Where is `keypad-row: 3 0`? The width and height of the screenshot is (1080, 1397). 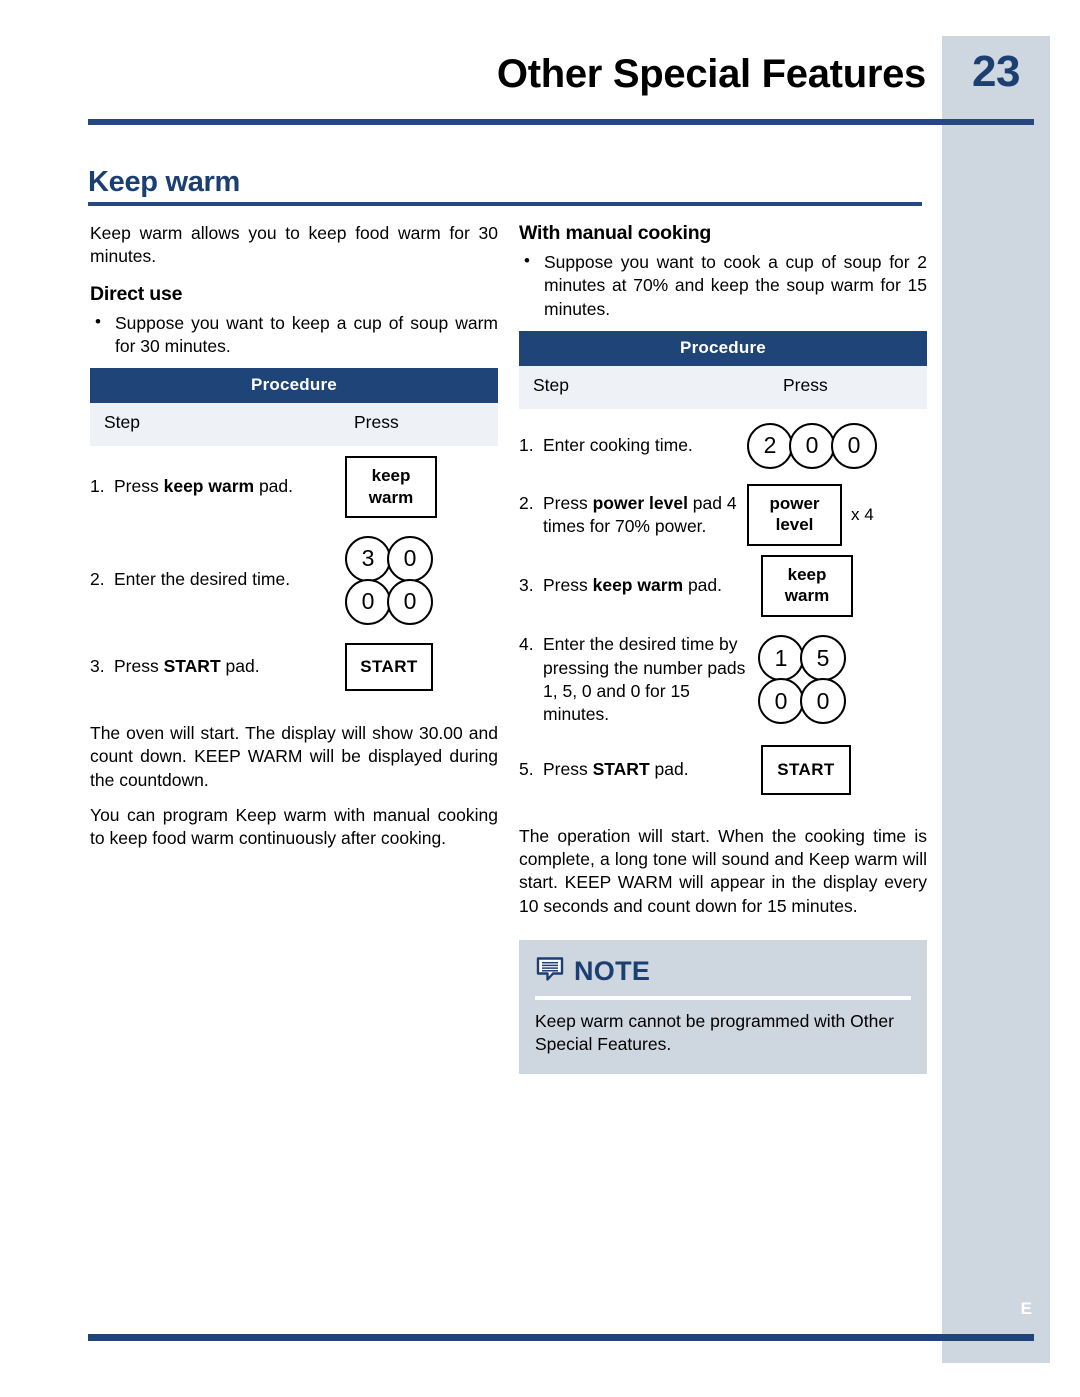
keypad-row: 3 0 is located at coordinates (389, 558).